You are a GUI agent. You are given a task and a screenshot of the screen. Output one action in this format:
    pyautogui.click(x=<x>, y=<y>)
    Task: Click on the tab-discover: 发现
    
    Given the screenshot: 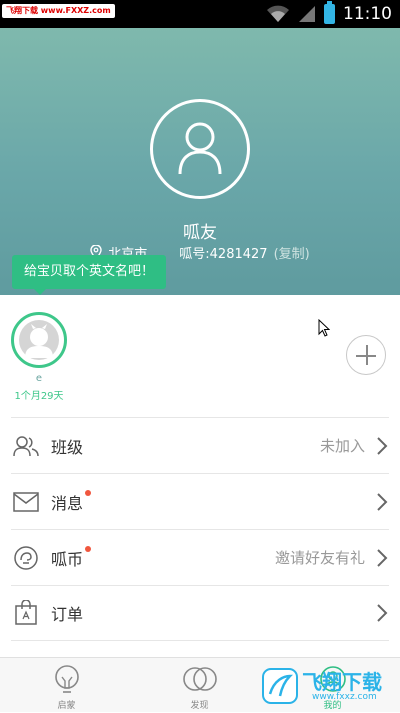 What is the action you would take?
    pyautogui.click(x=199, y=685)
    